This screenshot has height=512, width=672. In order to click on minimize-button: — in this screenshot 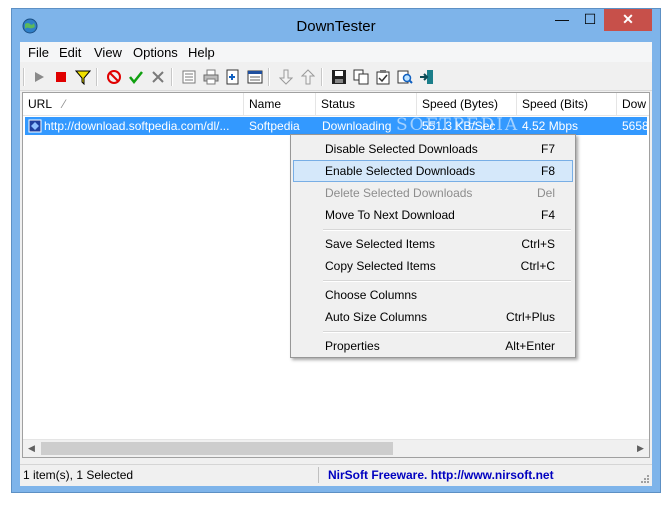, I will do `click(562, 20)`.